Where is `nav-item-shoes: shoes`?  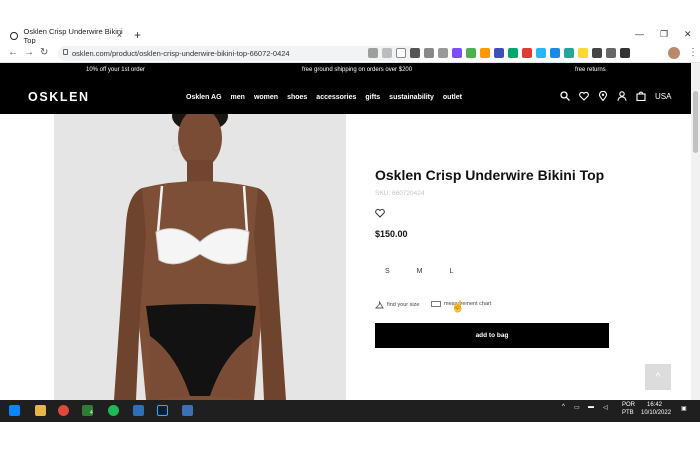 nav-item-shoes: shoes is located at coordinates (297, 97).